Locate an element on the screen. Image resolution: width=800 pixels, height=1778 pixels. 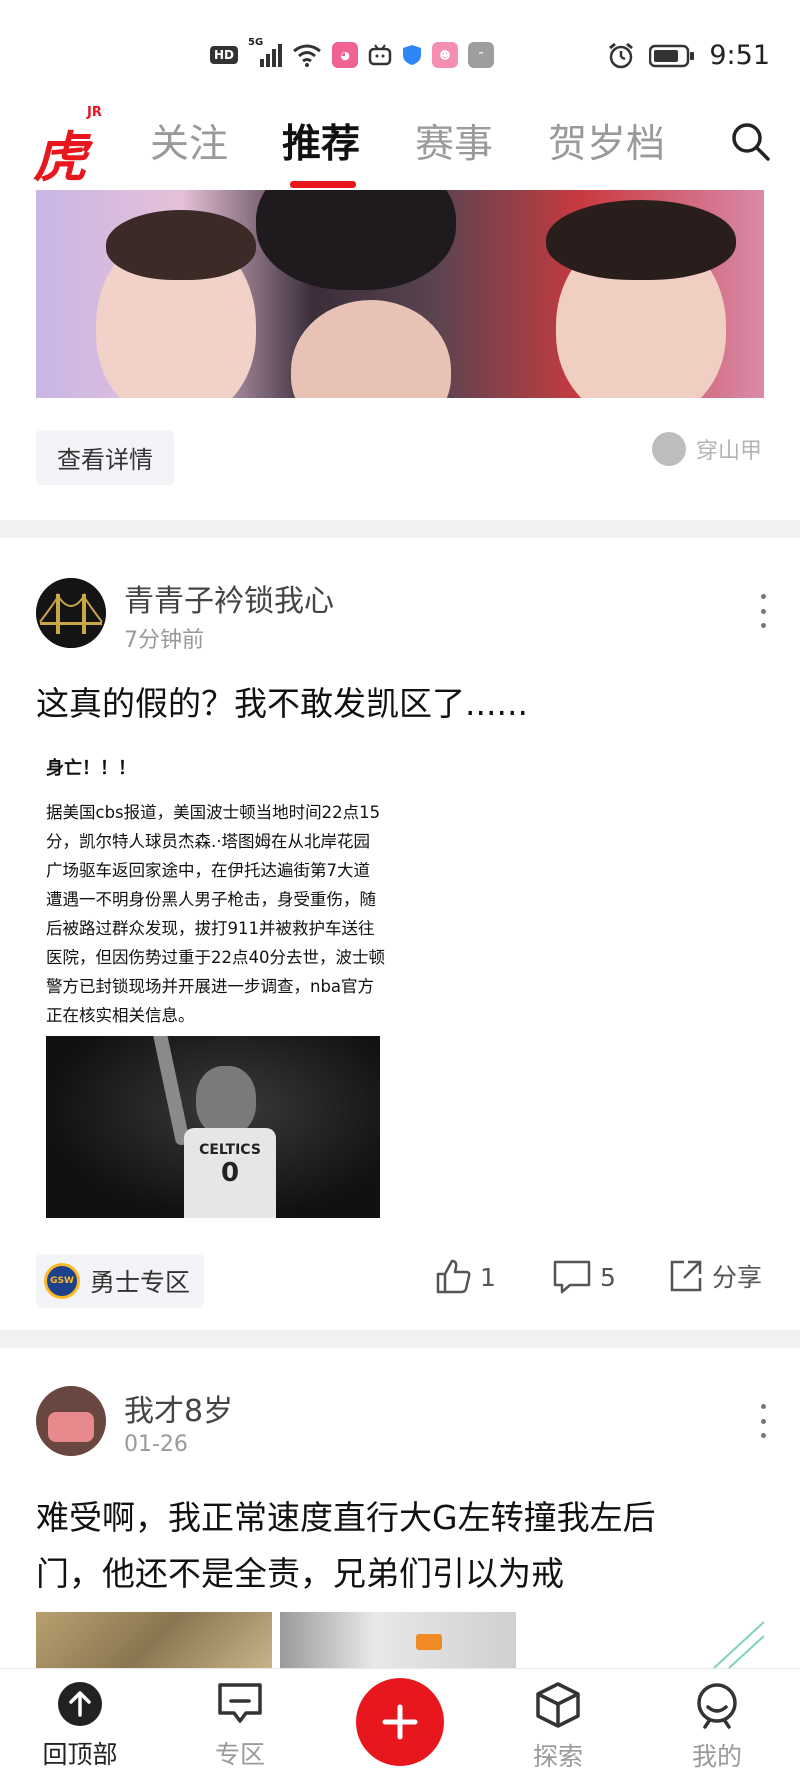
article-headline: 身亡！！！ is located at coordinates (91, 768).